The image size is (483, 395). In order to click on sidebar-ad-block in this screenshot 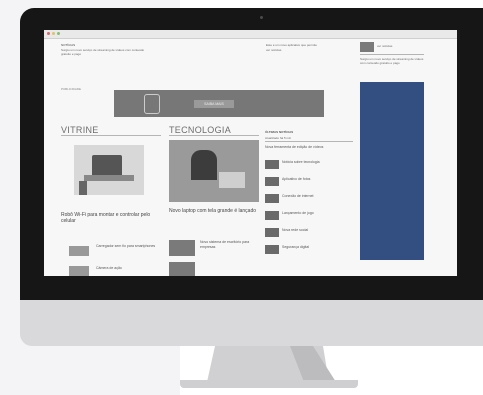, I will do `click(392, 171)`.